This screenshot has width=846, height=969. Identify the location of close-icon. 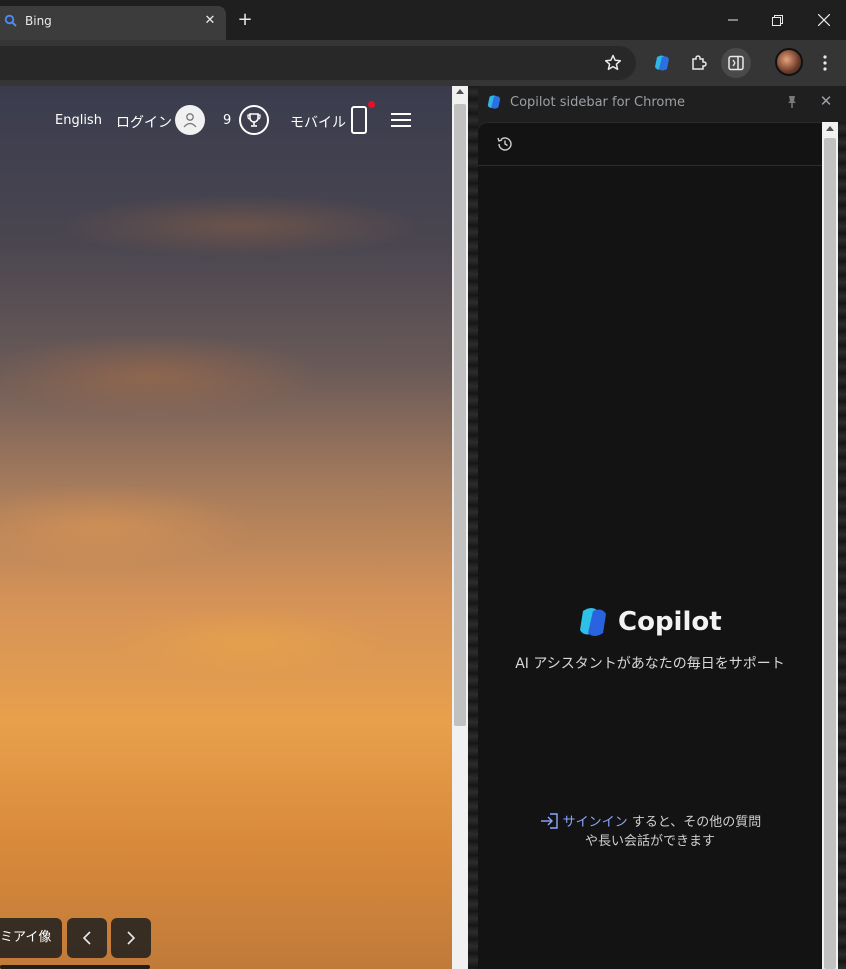
(823, 20).